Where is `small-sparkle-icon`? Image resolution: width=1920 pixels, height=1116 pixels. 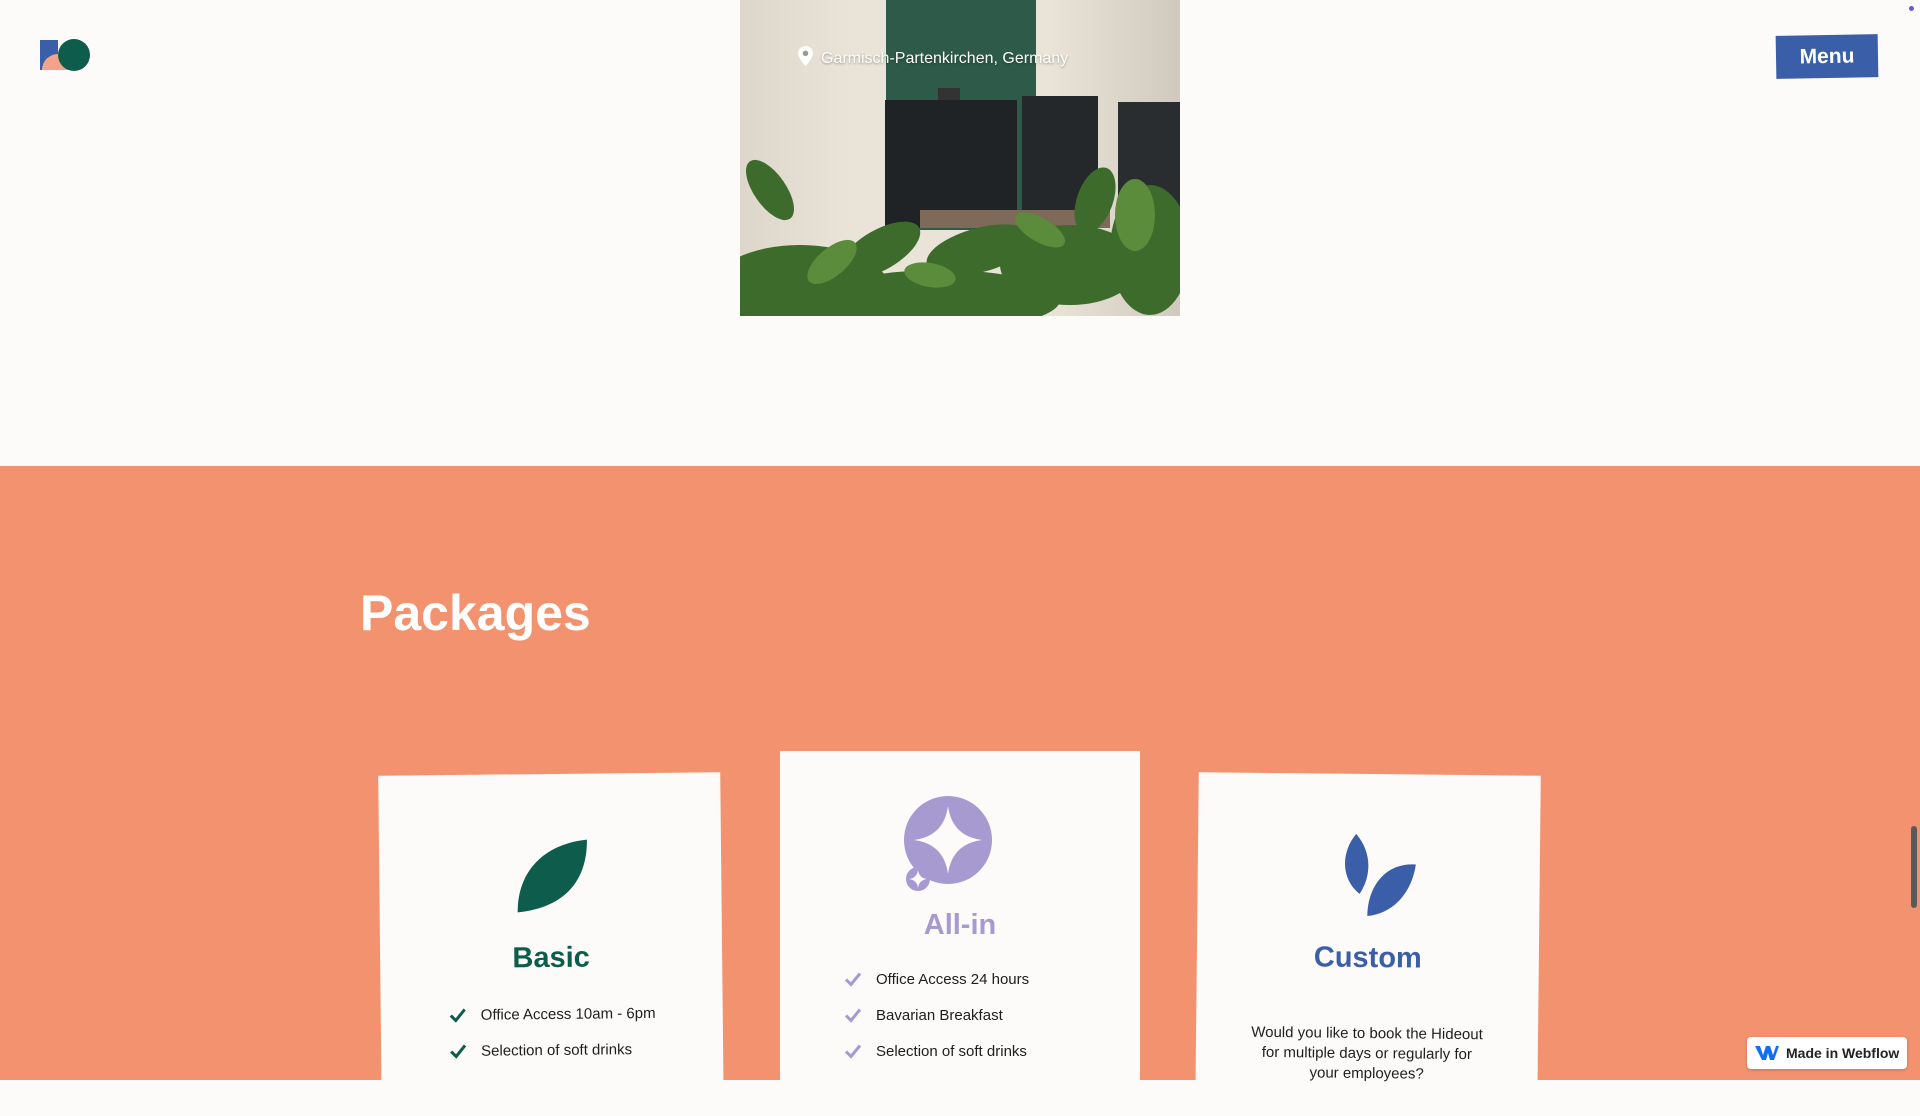
small-sparkle-icon is located at coordinates (918, 881).